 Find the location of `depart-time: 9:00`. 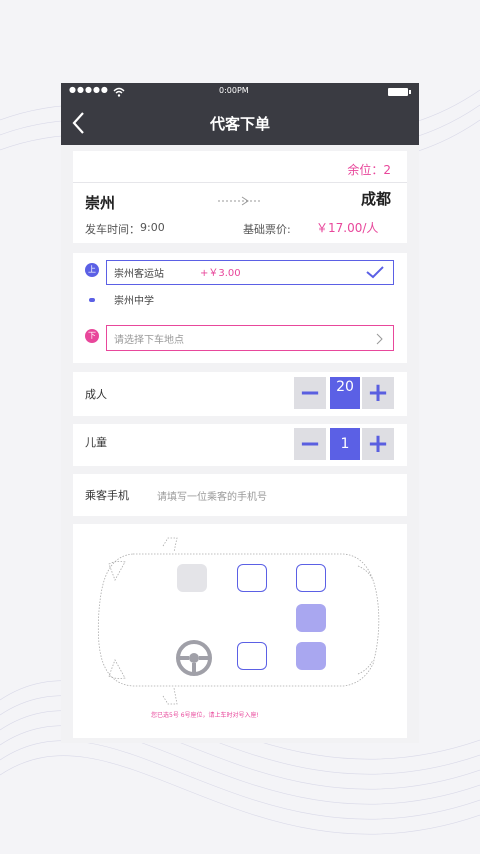

depart-time: 9:00 is located at coordinates (152, 227).